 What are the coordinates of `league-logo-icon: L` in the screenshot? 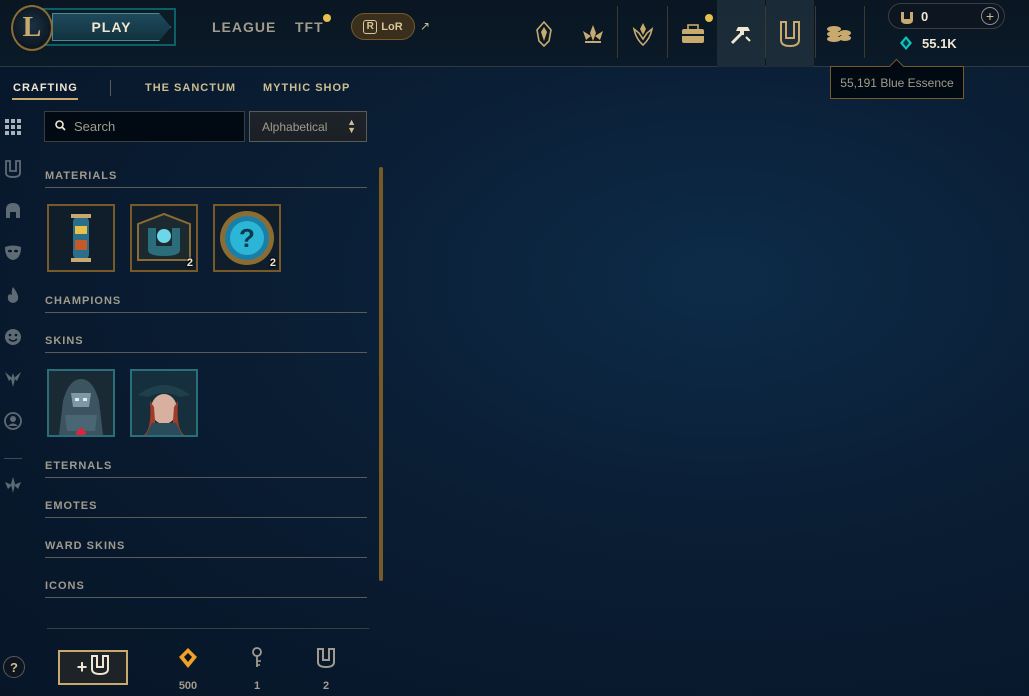 It's located at (32, 28).